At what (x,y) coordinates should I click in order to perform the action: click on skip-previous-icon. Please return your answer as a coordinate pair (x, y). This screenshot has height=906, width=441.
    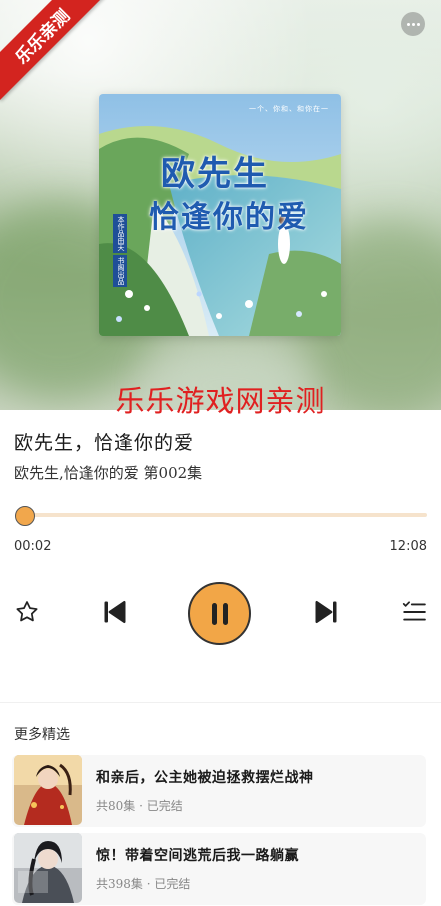
    Looking at the image, I should click on (115, 612).